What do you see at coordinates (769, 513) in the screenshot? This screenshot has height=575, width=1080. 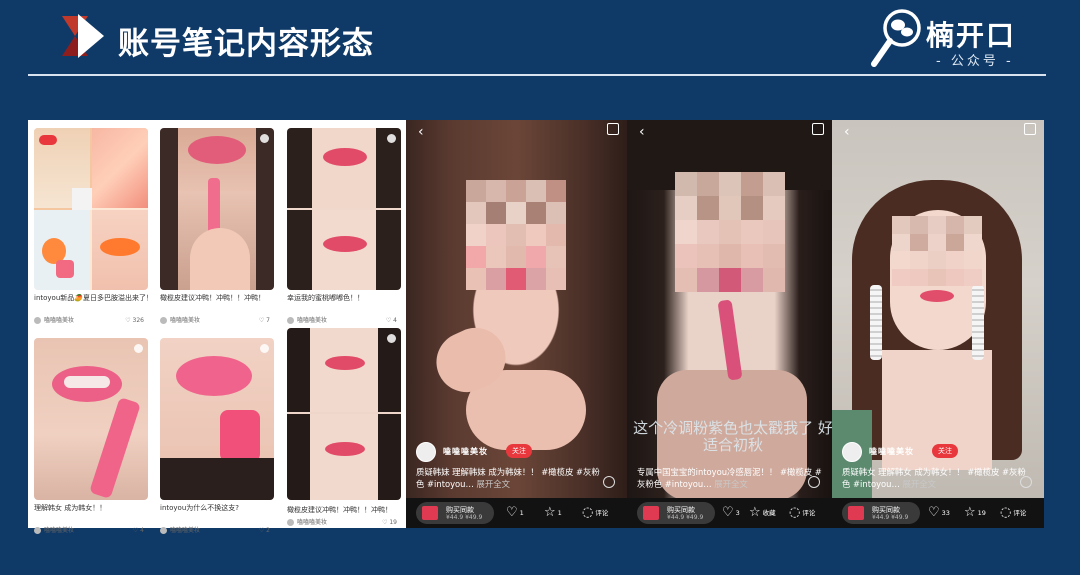 I see `collect-count: 收藏` at bounding box center [769, 513].